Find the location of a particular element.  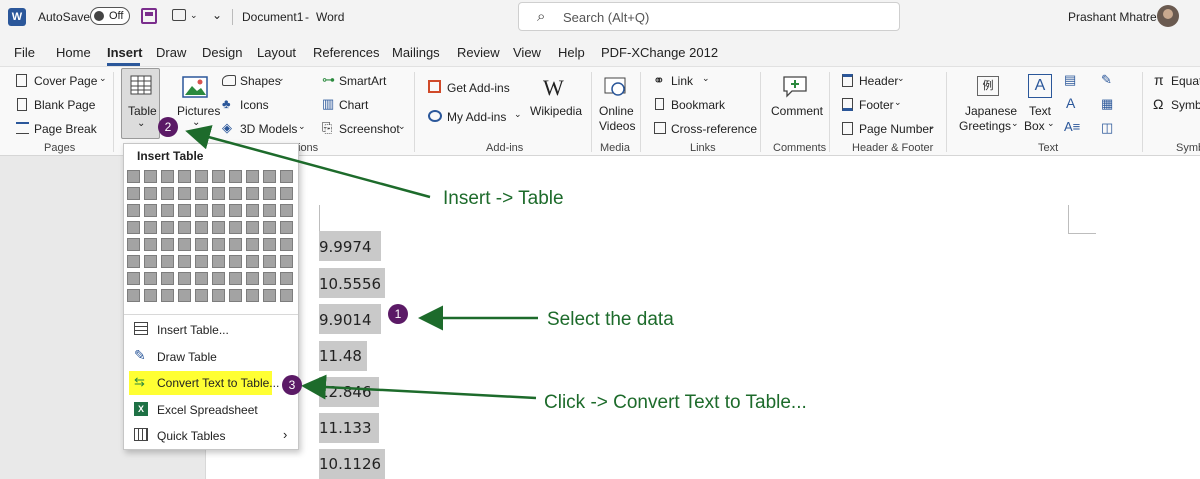

tab-layout: Layout is located at coordinates (276, 52).